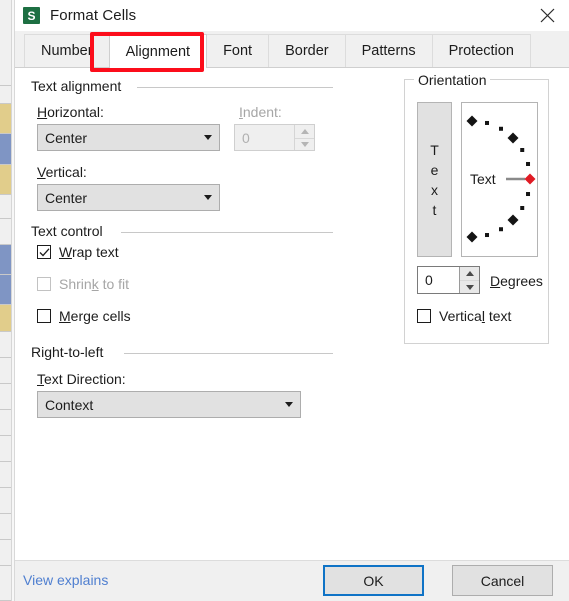 Image resolution: width=569 pixels, height=601 pixels. Describe the element at coordinates (260, 112) in the screenshot. I see `indent-label: Indent:` at that location.